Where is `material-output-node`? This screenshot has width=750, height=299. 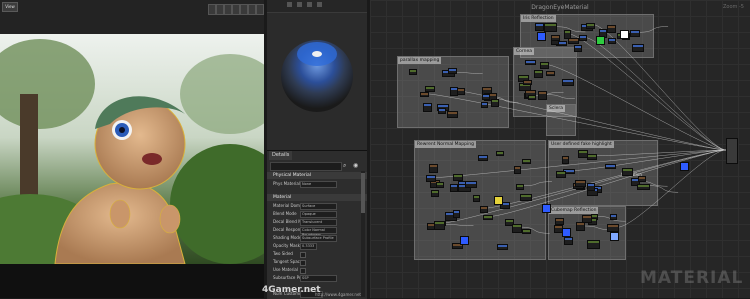 material-output-node is located at coordinates (732, 151).